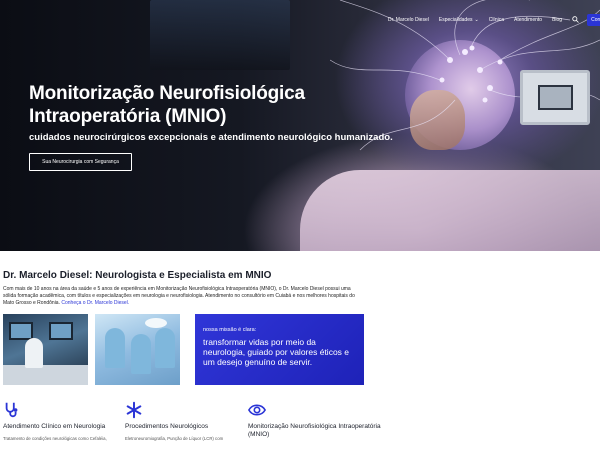 This screenshot has width=600, height=450. I want to click on nav-item-clinica: Clínica, so click(496, 20).